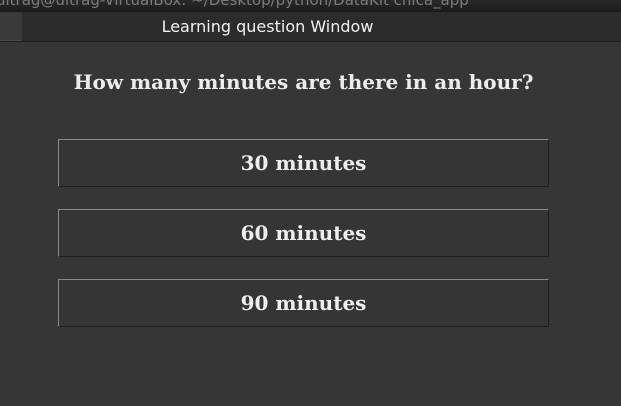 This screenshot has width=621, height=406. What do you see at coordinates (267, 26) in the screenshot?
I see `window-title: Learning question Window` at bounding box center [267, 26].